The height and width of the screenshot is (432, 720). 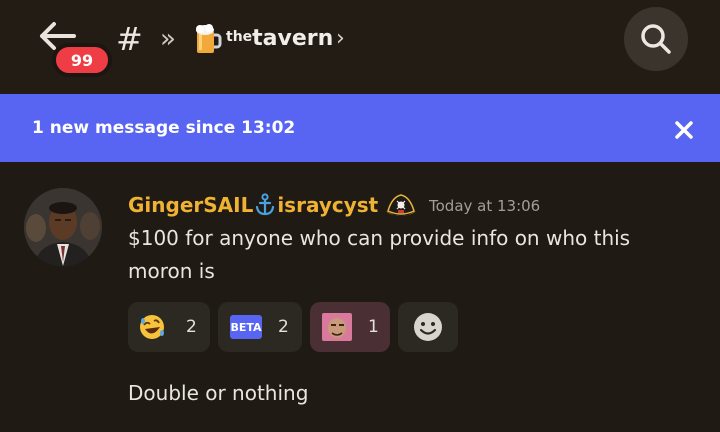 I want to click on unread-badge: 99, so click(x=82, y=60).